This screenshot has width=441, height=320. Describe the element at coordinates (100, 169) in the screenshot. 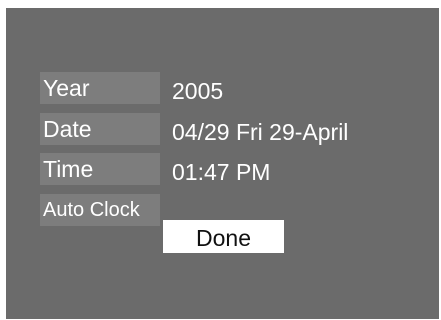

I see `time-label: Time` at that location.